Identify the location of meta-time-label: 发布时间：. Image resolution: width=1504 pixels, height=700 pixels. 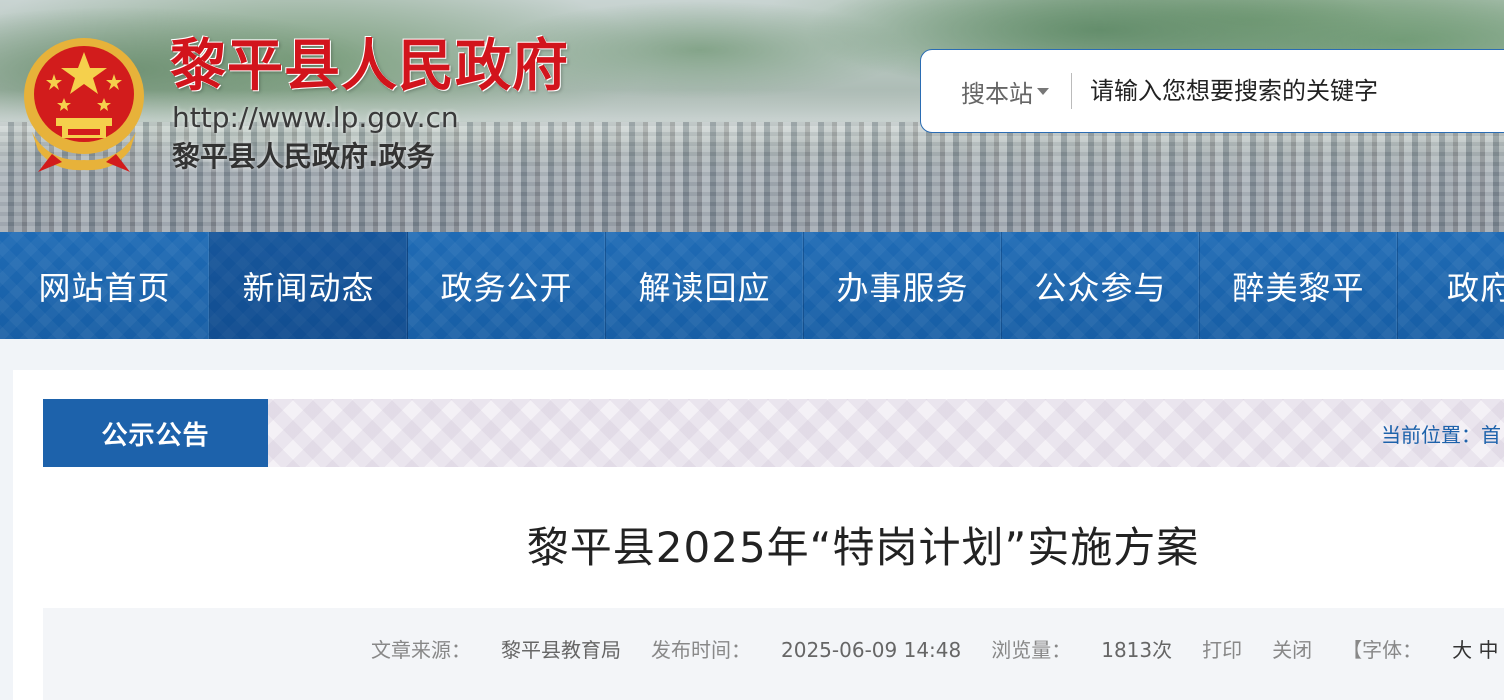
(701, 650).